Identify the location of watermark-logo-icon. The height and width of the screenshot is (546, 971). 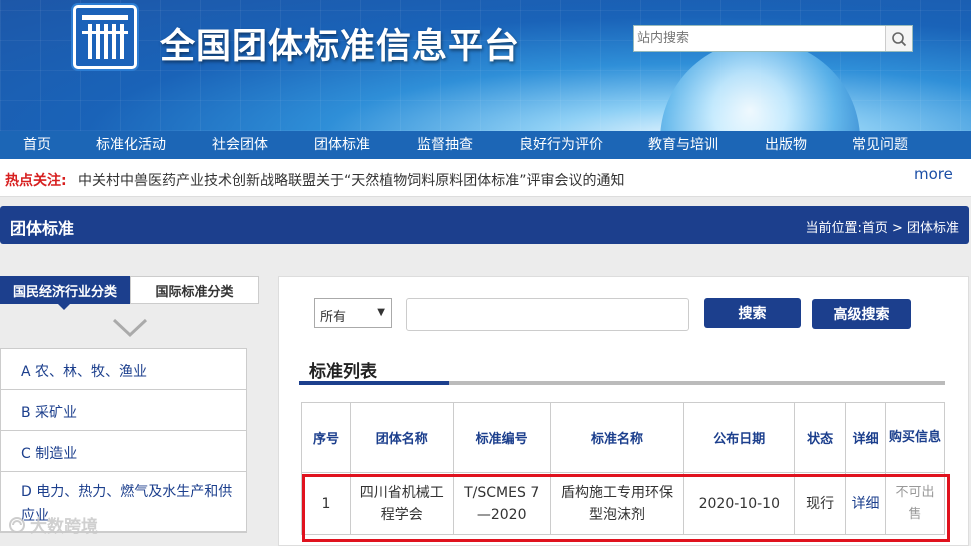
(17, 524).